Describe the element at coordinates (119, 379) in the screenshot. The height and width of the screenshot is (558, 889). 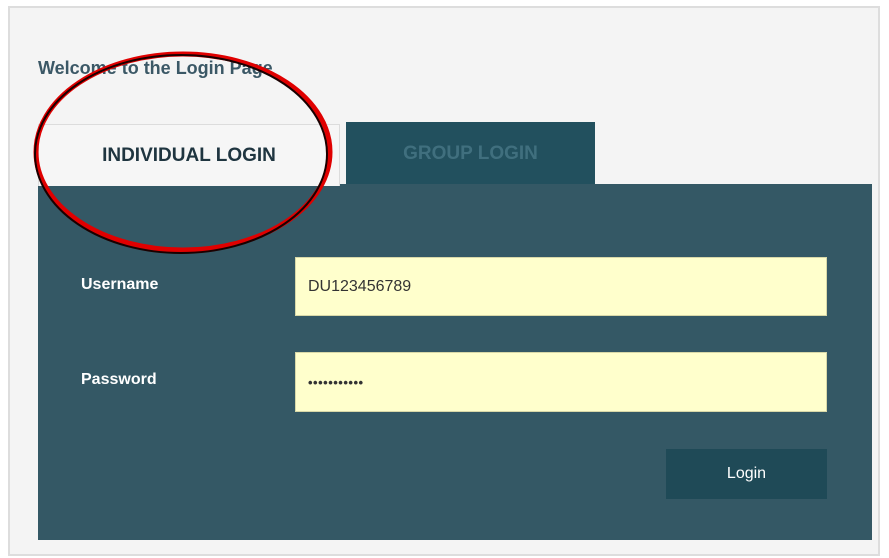
I see `password-label: Password` at that location.